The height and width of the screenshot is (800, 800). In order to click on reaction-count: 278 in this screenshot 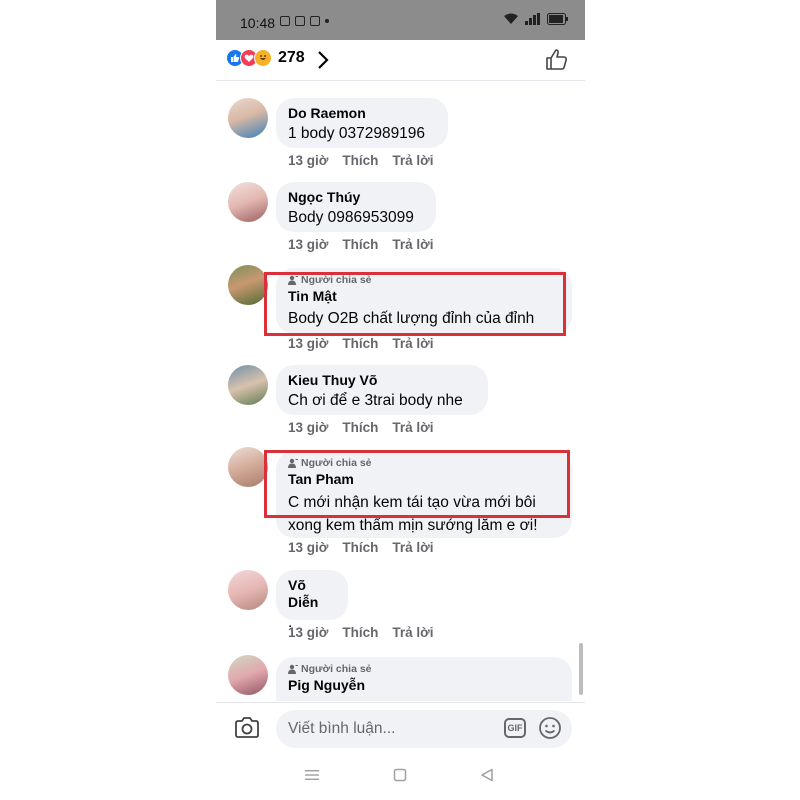, I will do `click(291, 57)`.